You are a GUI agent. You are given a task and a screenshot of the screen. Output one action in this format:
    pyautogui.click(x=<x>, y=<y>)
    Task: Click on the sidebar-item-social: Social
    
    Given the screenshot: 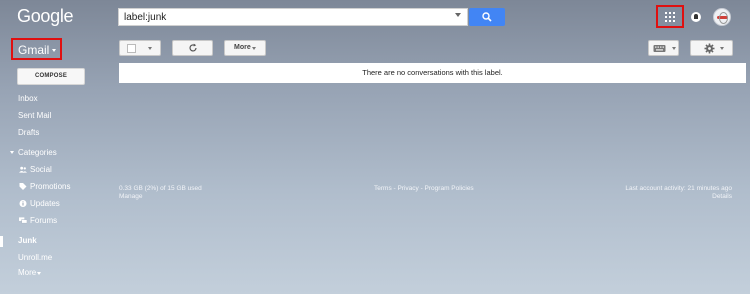 What is the action you would take?
    pyautogui.click(x=41, y=169)
    